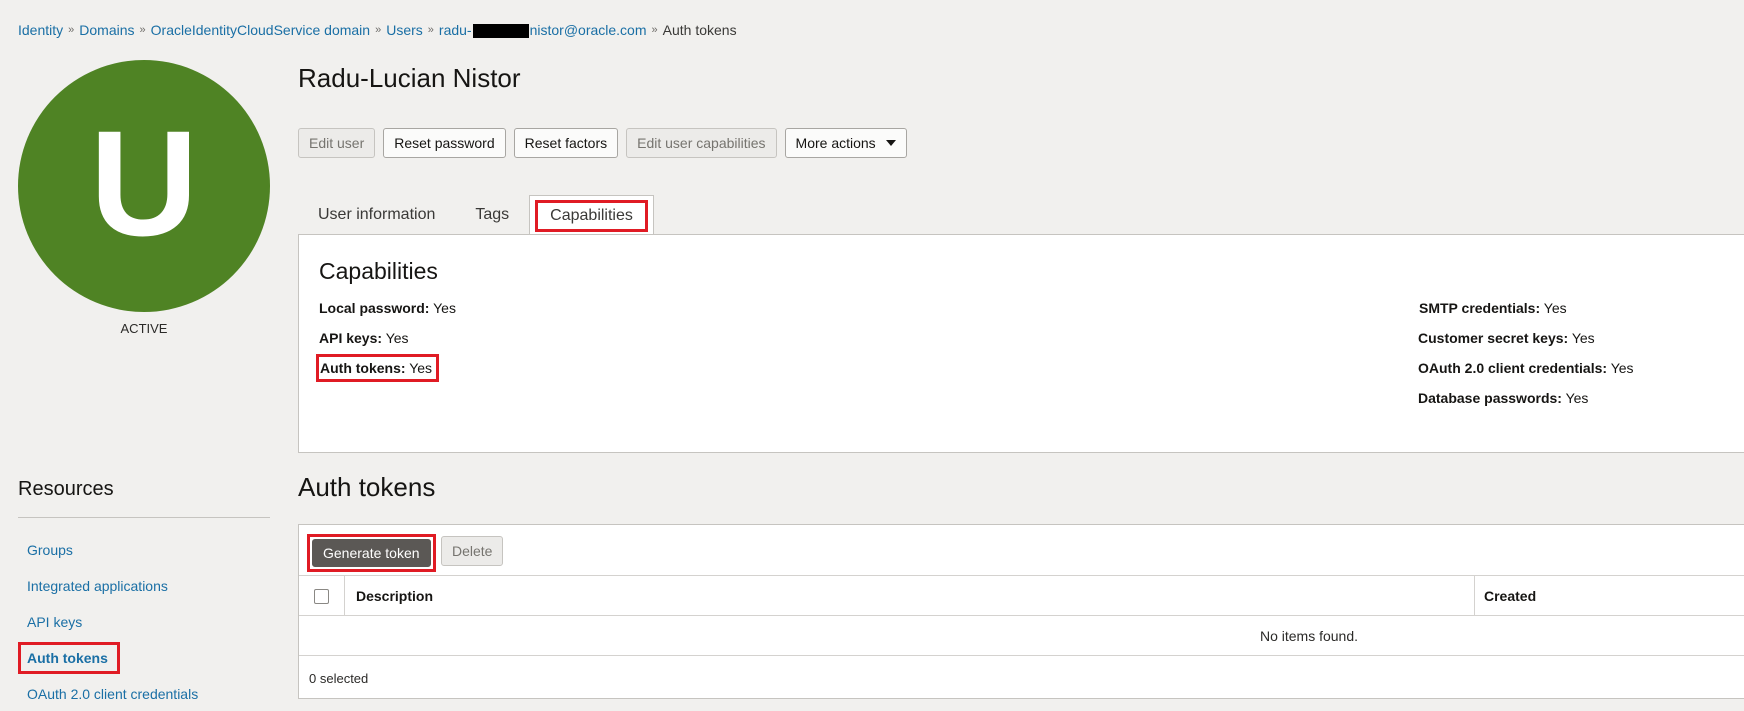 The height and width of the screenshot is (711, 1744). What do you see at coordinates (144, 183) in the screenshot?
I see `avatar-letter: U` at bounding box center [144, 183].